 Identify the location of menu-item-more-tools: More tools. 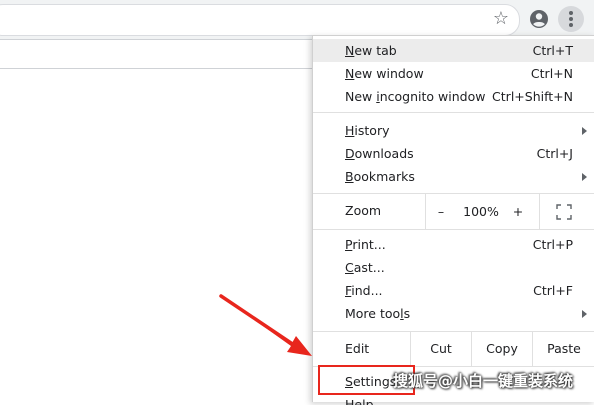
(453, 313).